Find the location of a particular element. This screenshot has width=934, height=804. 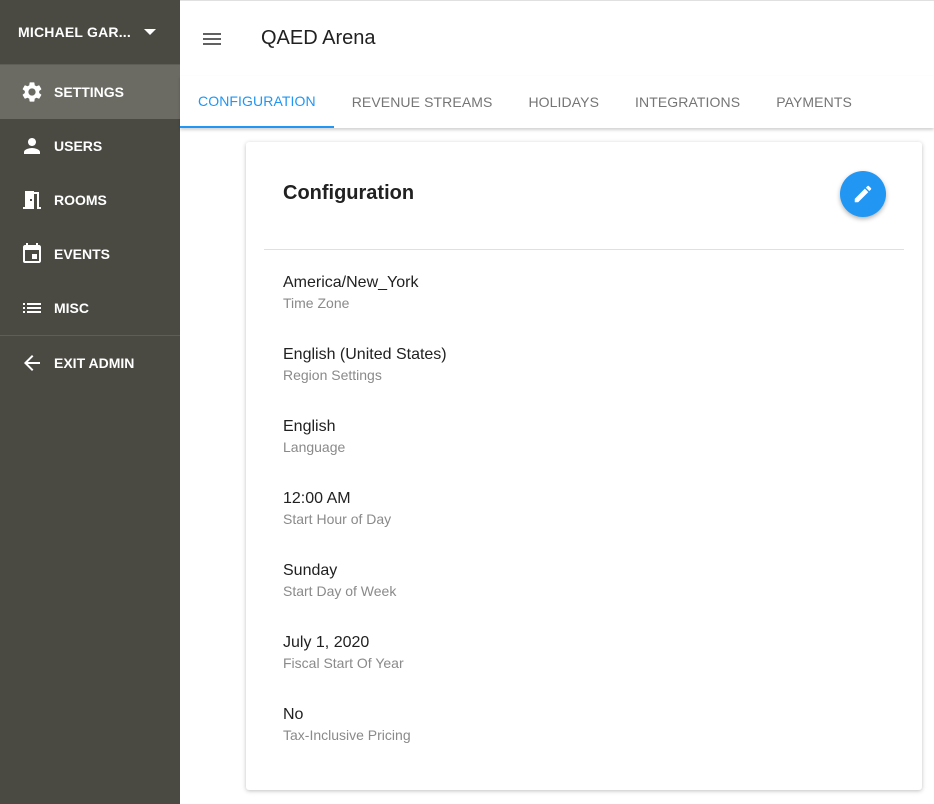

config-field-start-hour: 12:00 AM Start Hour of Day is located at coordinates (365, 526).